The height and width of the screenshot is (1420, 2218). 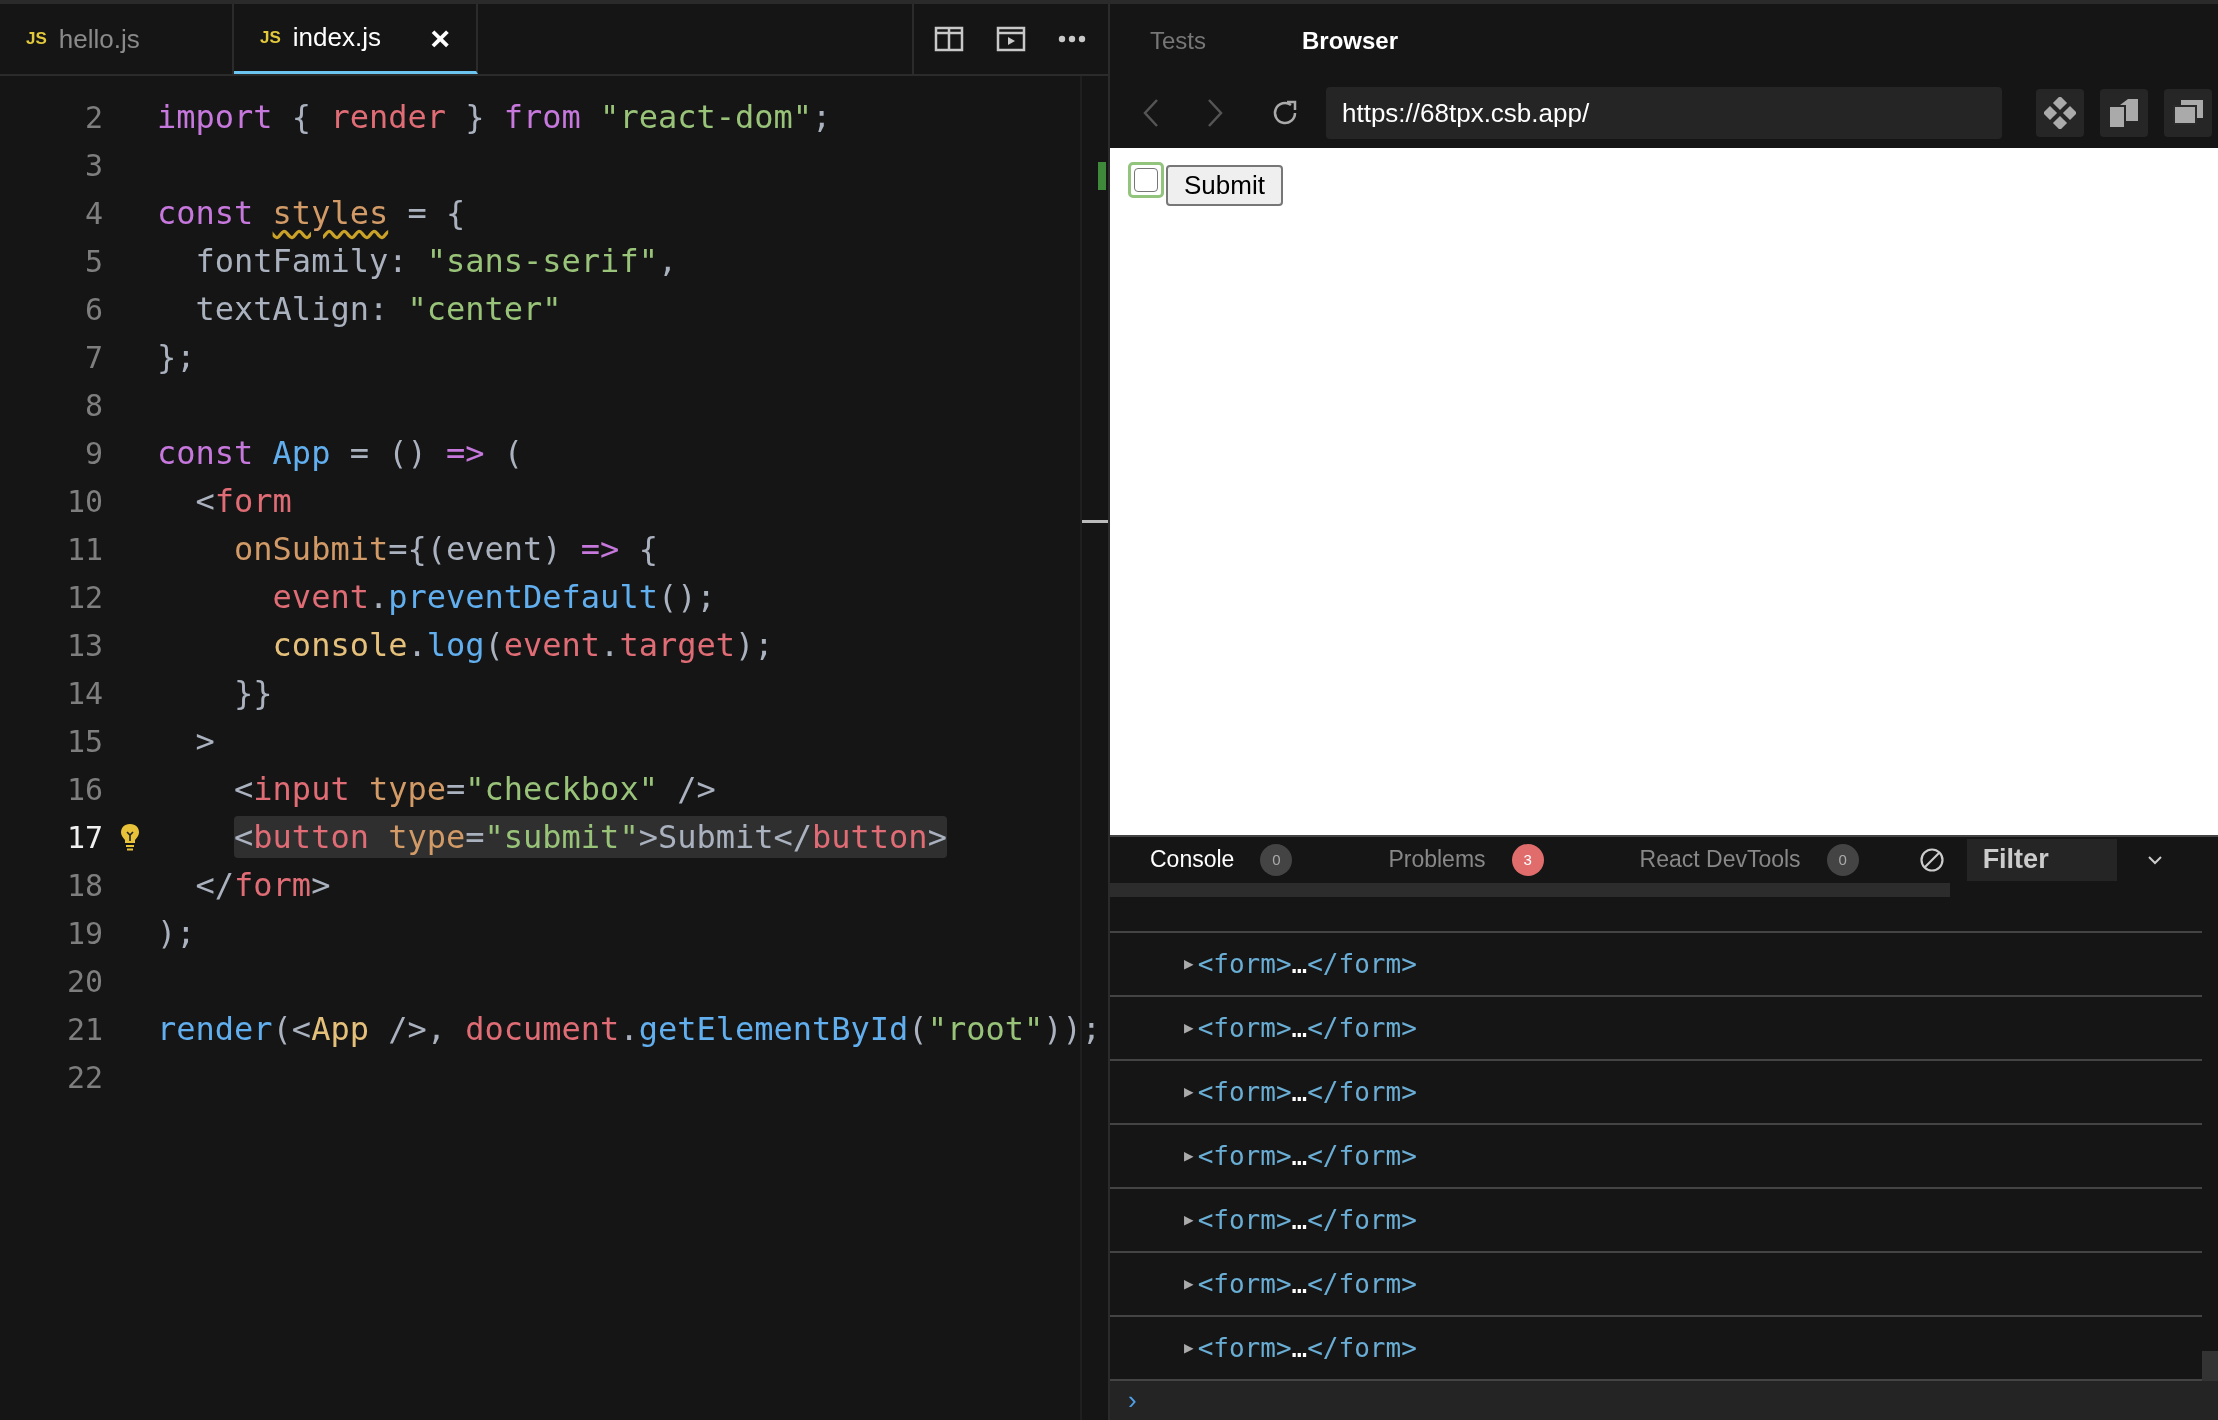 What do you see at coordinates (1224, 185) in the screenshot?
I see `submit-button: Submit` at bounding box center [1224, 185].